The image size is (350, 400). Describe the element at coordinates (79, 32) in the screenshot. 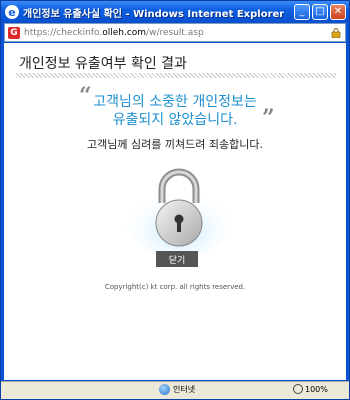

I see `address-prefix: checkinfo.` at that location.